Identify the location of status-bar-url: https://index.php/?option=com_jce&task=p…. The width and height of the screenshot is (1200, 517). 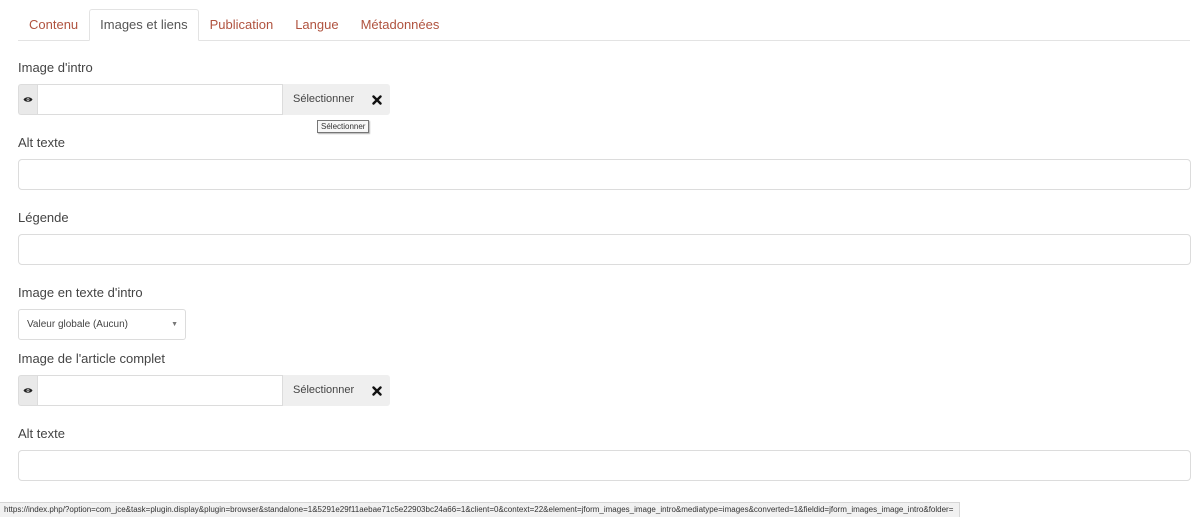
(480, 509).